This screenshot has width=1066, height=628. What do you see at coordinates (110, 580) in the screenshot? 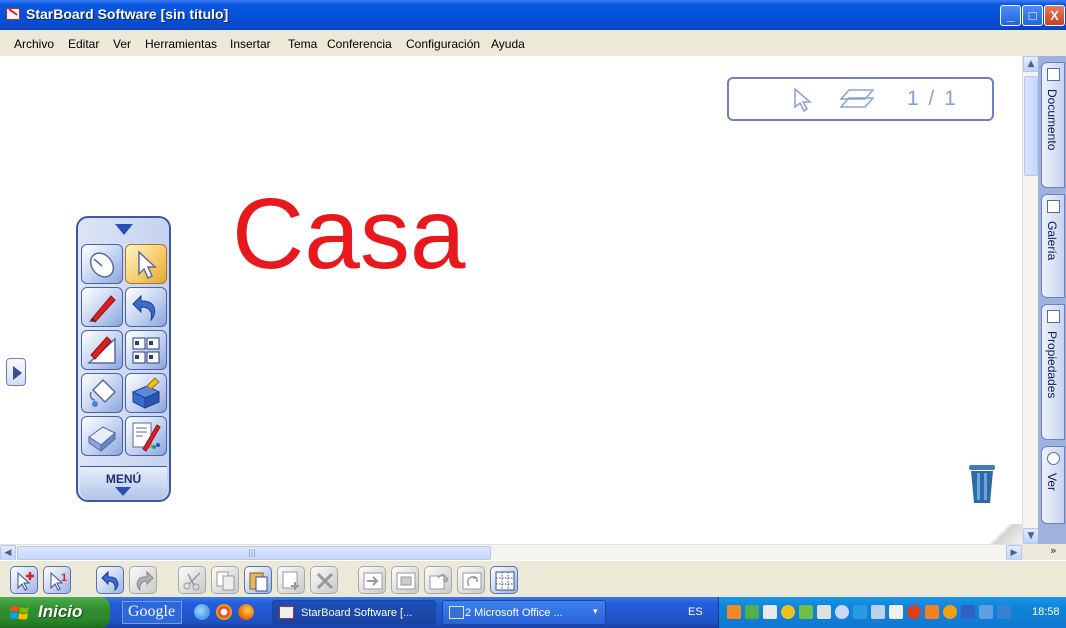
I see `undo-button` at bounding box center [110, 580].